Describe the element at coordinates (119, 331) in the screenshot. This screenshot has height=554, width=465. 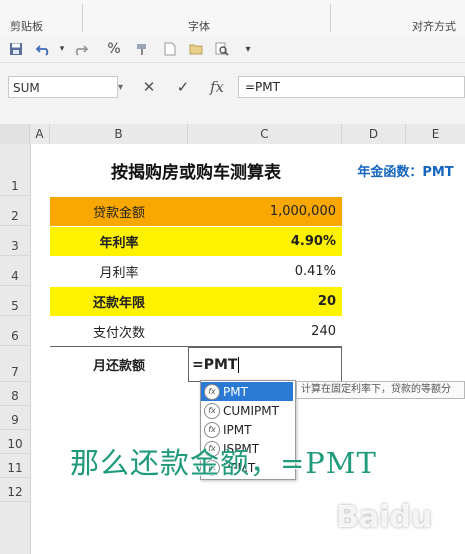
I see `payment-count-label: 支付次数` at that location.